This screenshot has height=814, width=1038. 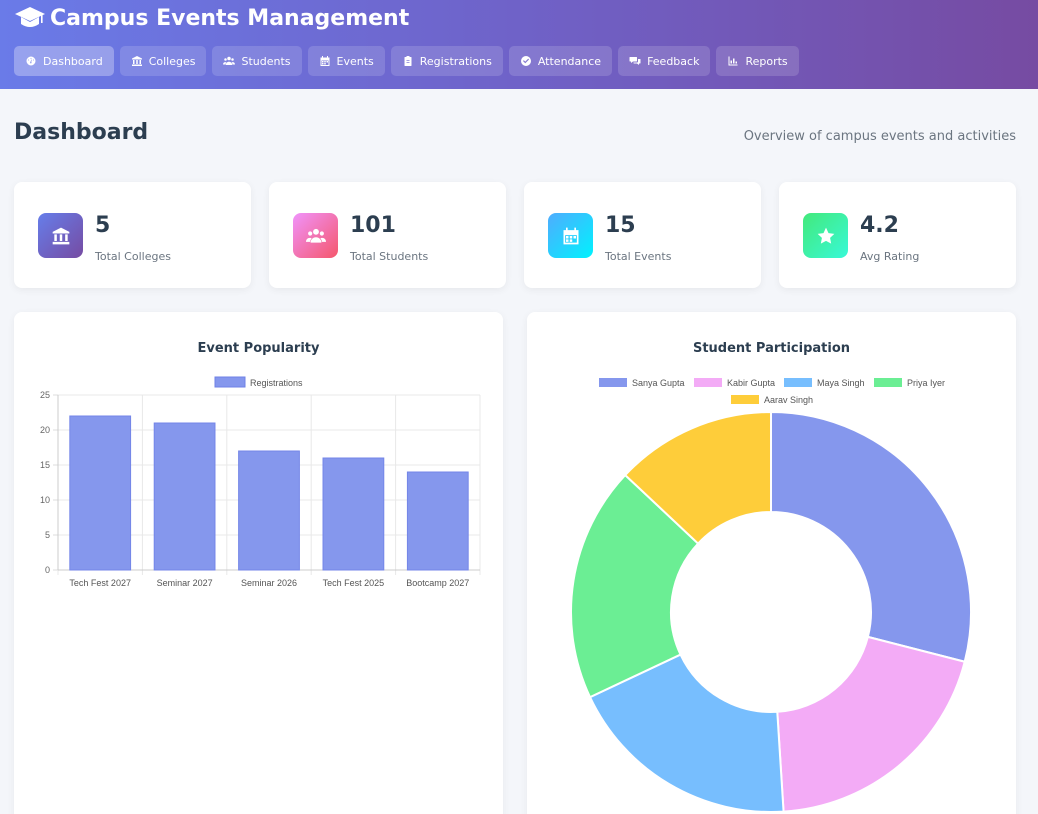 What do you see at coordinates (100, 583) in the screenshot?
I see `x-tick-label: Tech Fest 2027` at bounding box center [100, 583].